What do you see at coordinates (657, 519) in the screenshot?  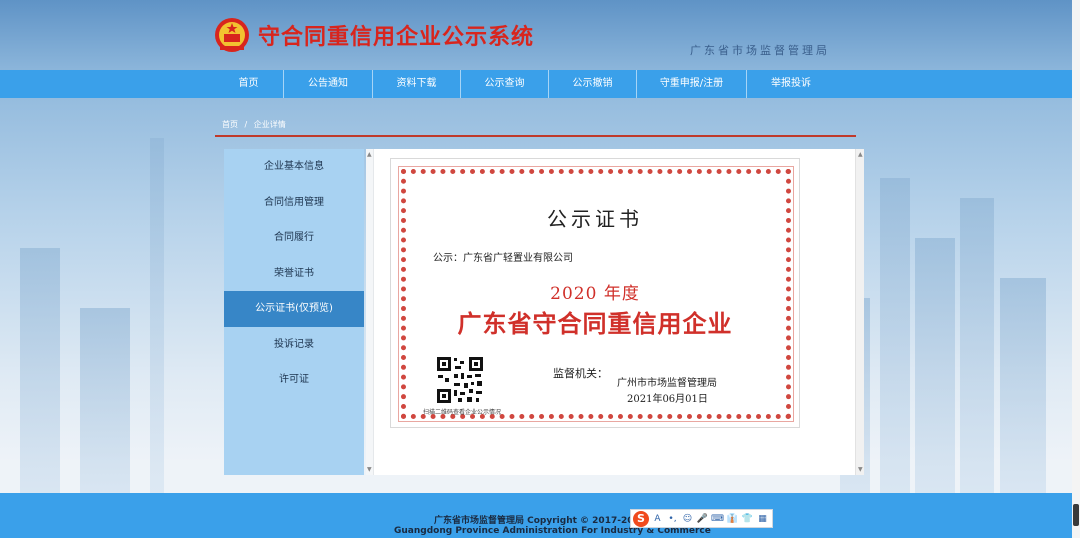 I see `ime-button-0-icon: A` at bounding box center [657, 519].